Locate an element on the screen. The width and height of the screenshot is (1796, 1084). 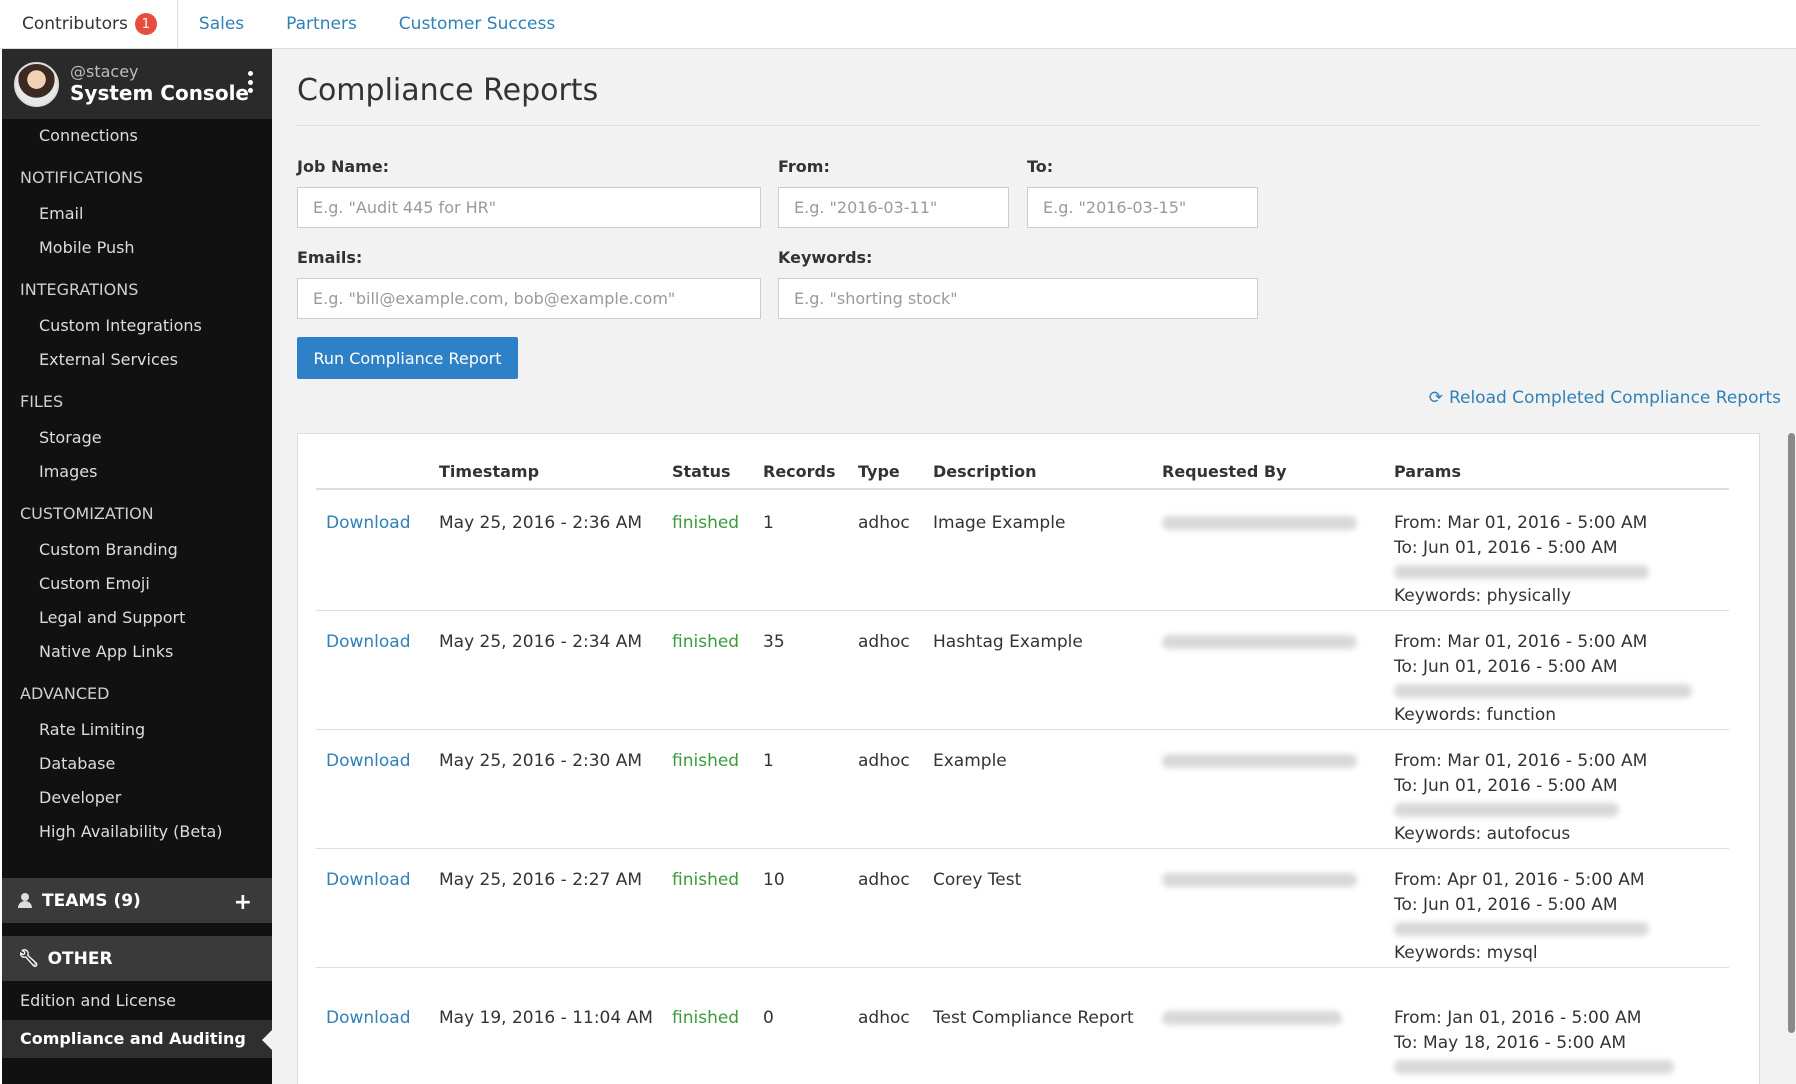
column-header-params: Params is located at coordinates (1427, 471).